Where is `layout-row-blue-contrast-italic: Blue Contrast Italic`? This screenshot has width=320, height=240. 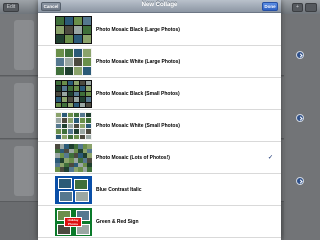
layout-row-blue-contrast-italic: Blue Contrast Italic is located at coordinates (159, 190).